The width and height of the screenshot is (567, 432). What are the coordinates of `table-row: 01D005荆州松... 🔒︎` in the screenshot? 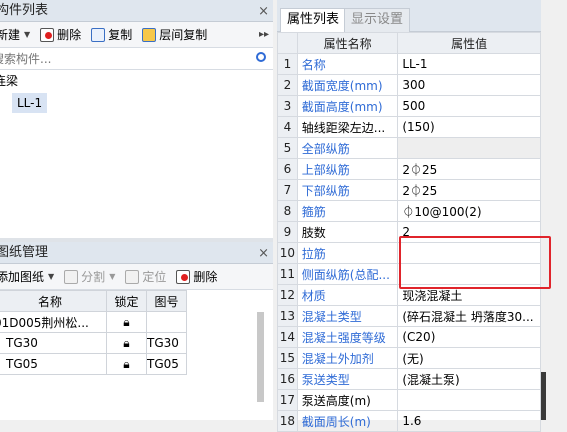 It's located at (131, 322).